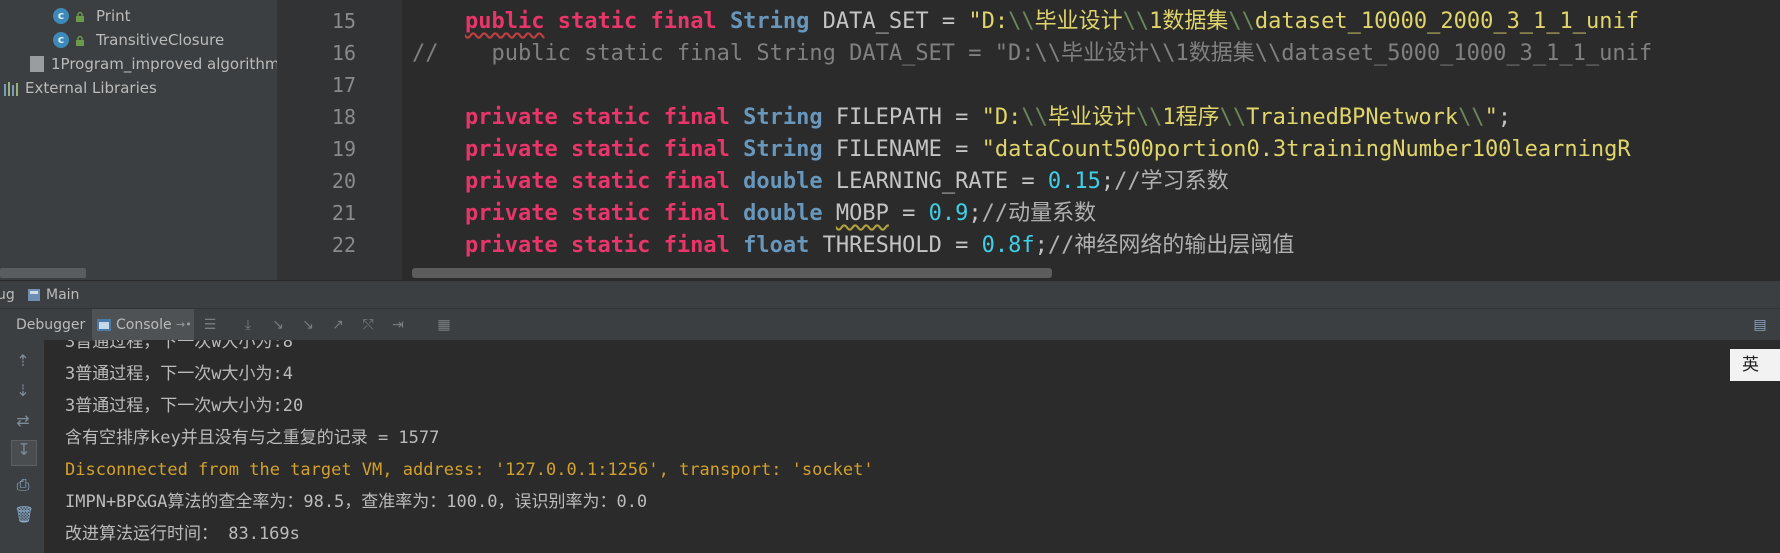 Image resolution: width=1780 pixels, height=553 pixels. Describe the element at coordinates (34, 295) in the screenshot. I see `run-config-icon` at that location.